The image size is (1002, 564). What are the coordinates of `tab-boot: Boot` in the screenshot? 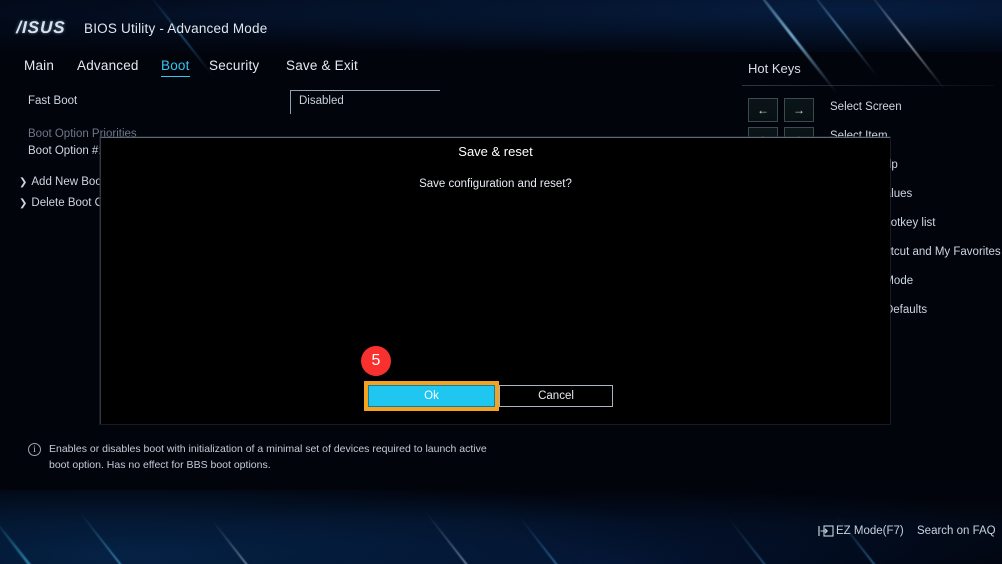 It's located at (175, 67).